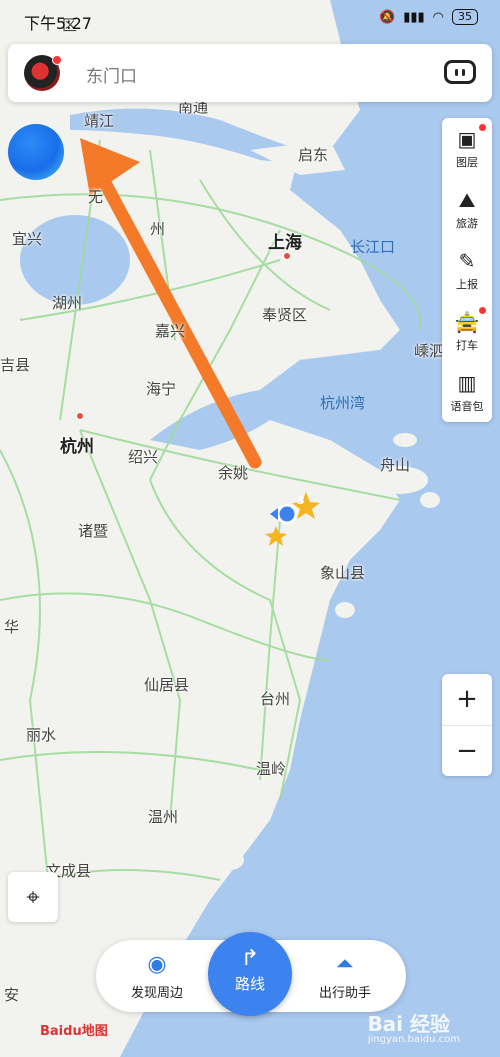 The image size is (500, 1057). I want to click on map-label-changjiangkou: 长江口, so click(373, 247).